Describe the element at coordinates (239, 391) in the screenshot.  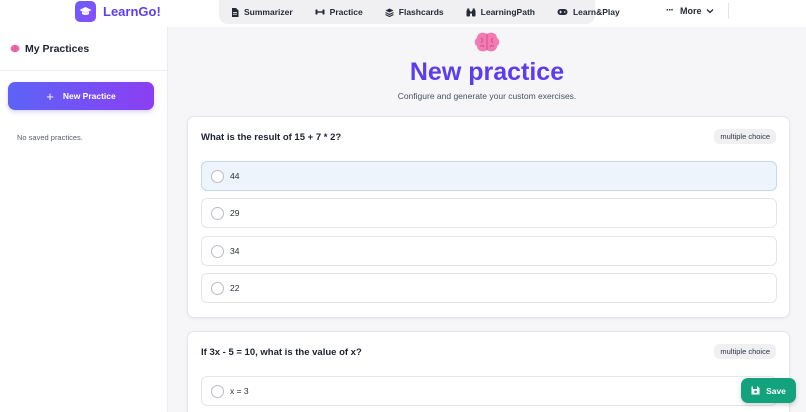
I see `answer-label: x = 3` at that location.